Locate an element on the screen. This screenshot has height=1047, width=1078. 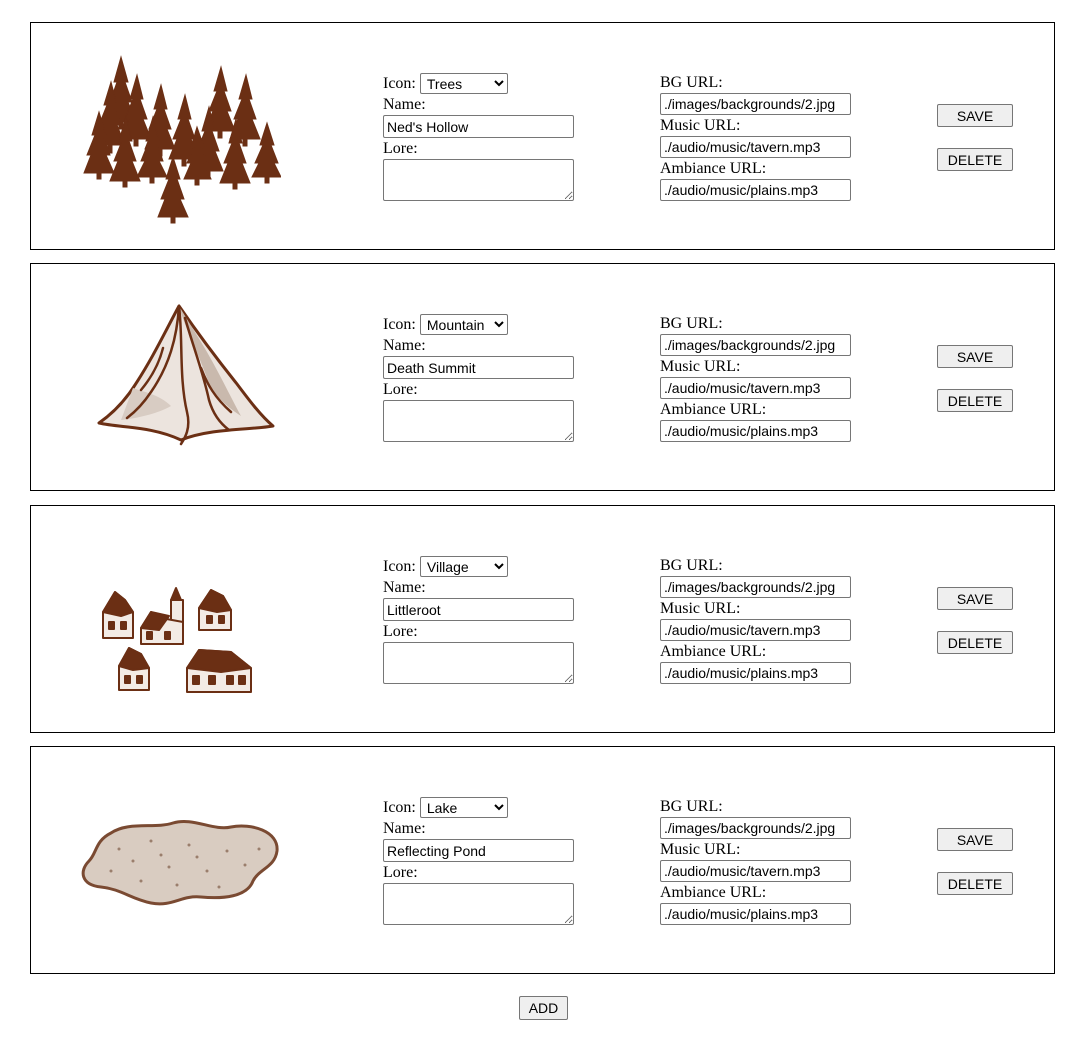
village-icon is located at coordinates (181, 620).